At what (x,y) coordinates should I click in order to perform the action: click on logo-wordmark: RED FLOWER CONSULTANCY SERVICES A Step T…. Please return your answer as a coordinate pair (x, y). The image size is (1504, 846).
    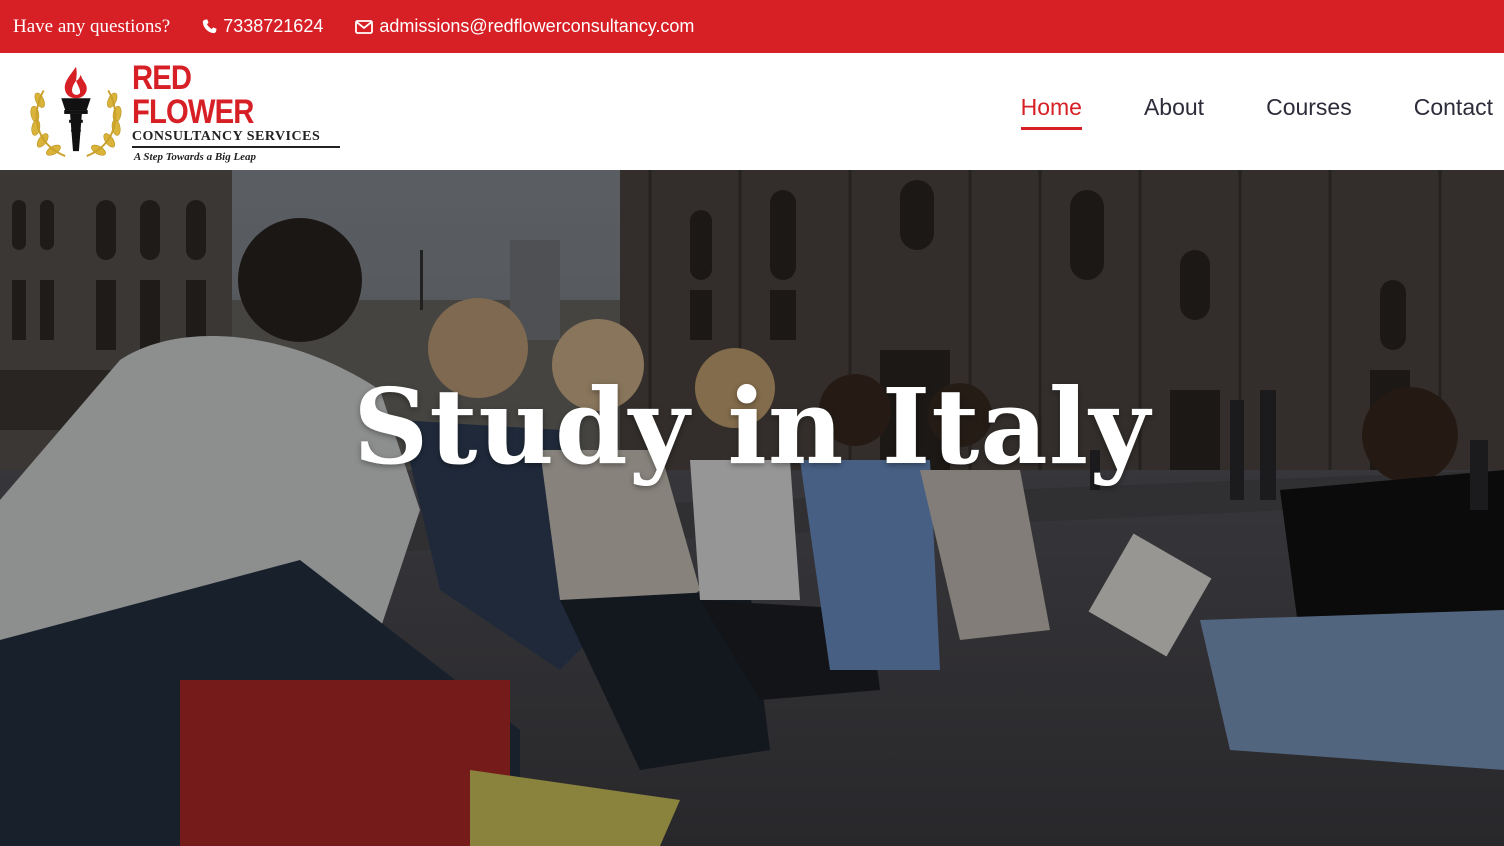
    Looking at the image, I should click on (238, 110).